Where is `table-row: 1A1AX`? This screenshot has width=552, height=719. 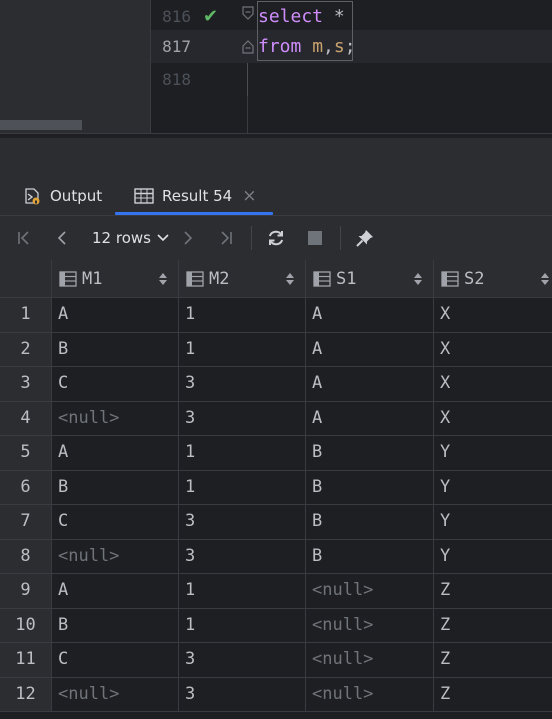 table-row: 1A1AX is located at coordinates (276, 315).